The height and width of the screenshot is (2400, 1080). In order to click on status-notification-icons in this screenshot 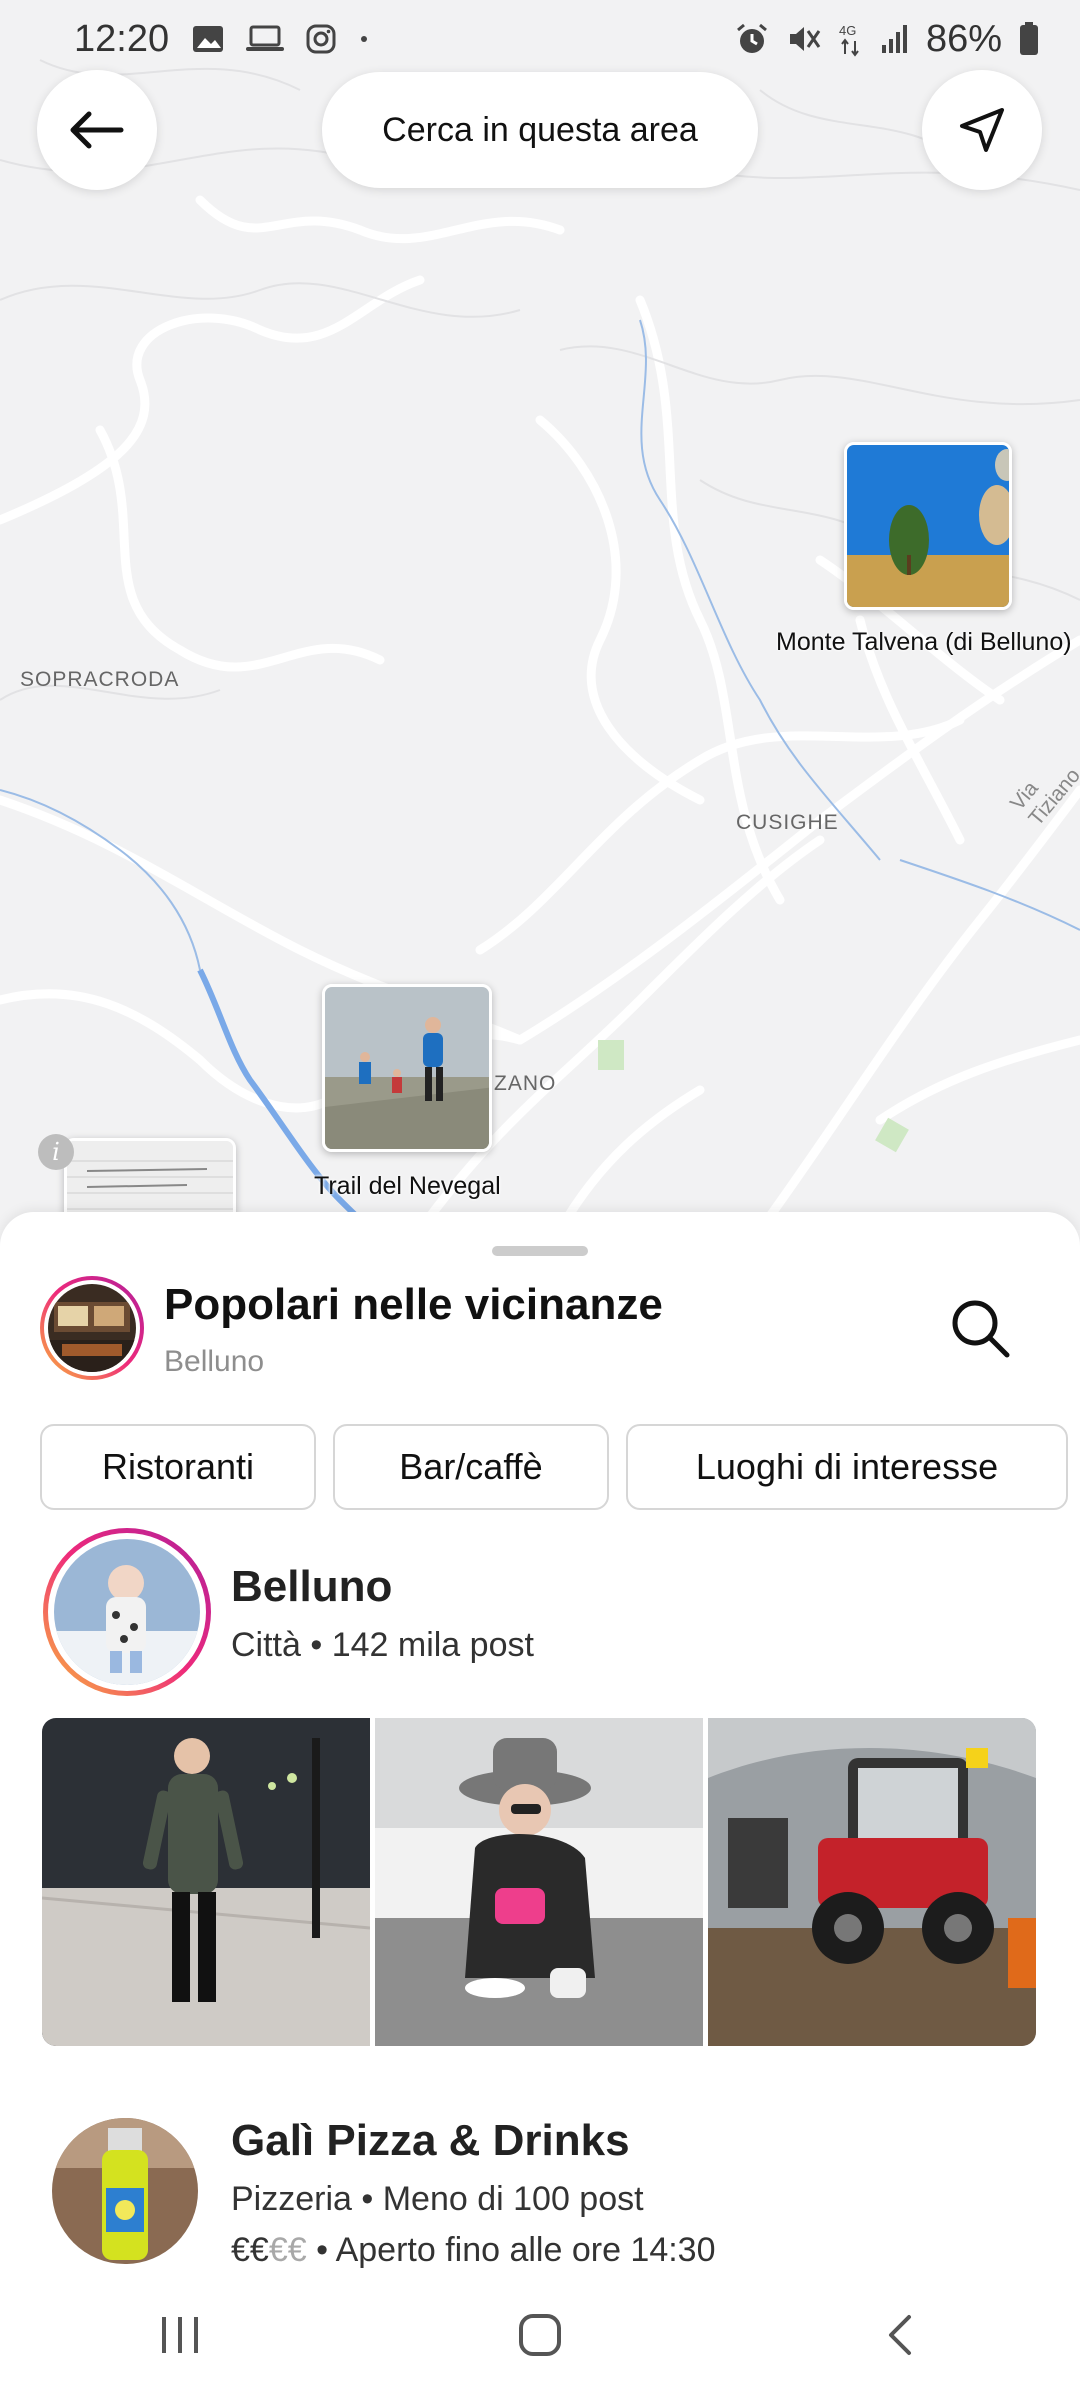, I will do `click(281, 39)`.